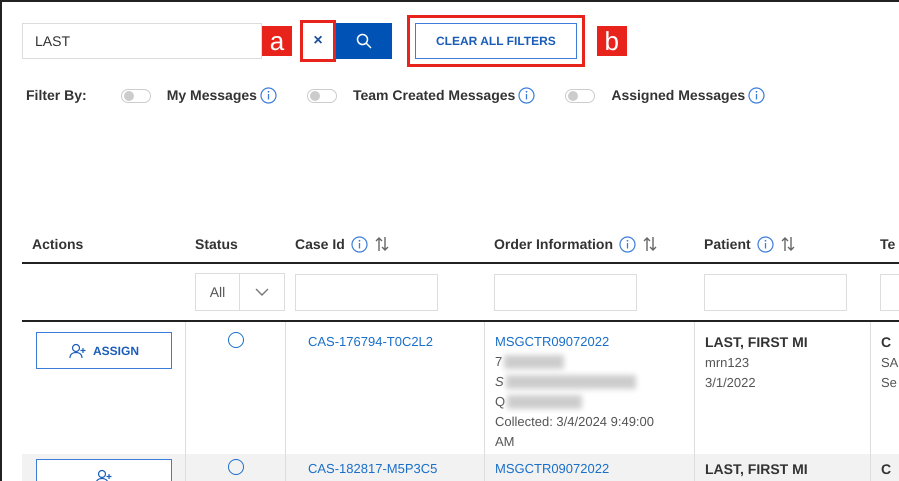 The width and height of the screenshot is (899, 481). I want to click on cell-text: Se, so click(889, 383).